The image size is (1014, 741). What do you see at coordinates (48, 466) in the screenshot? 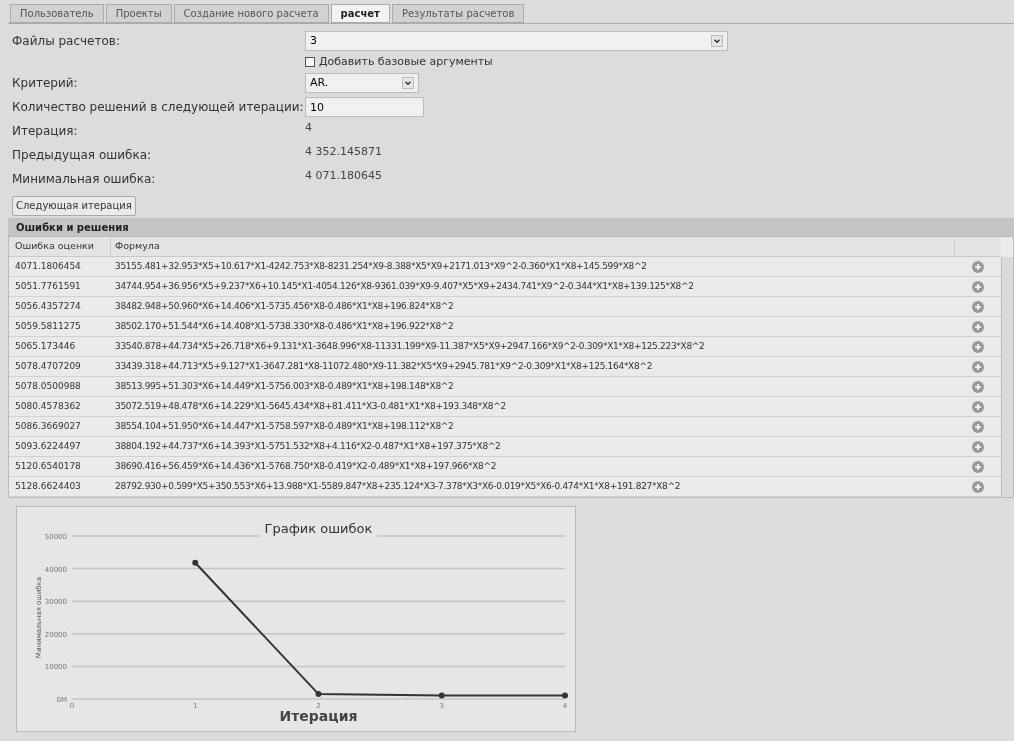
I see `table-cell-text: 5120.6540178` at bounding box center [48, 466].